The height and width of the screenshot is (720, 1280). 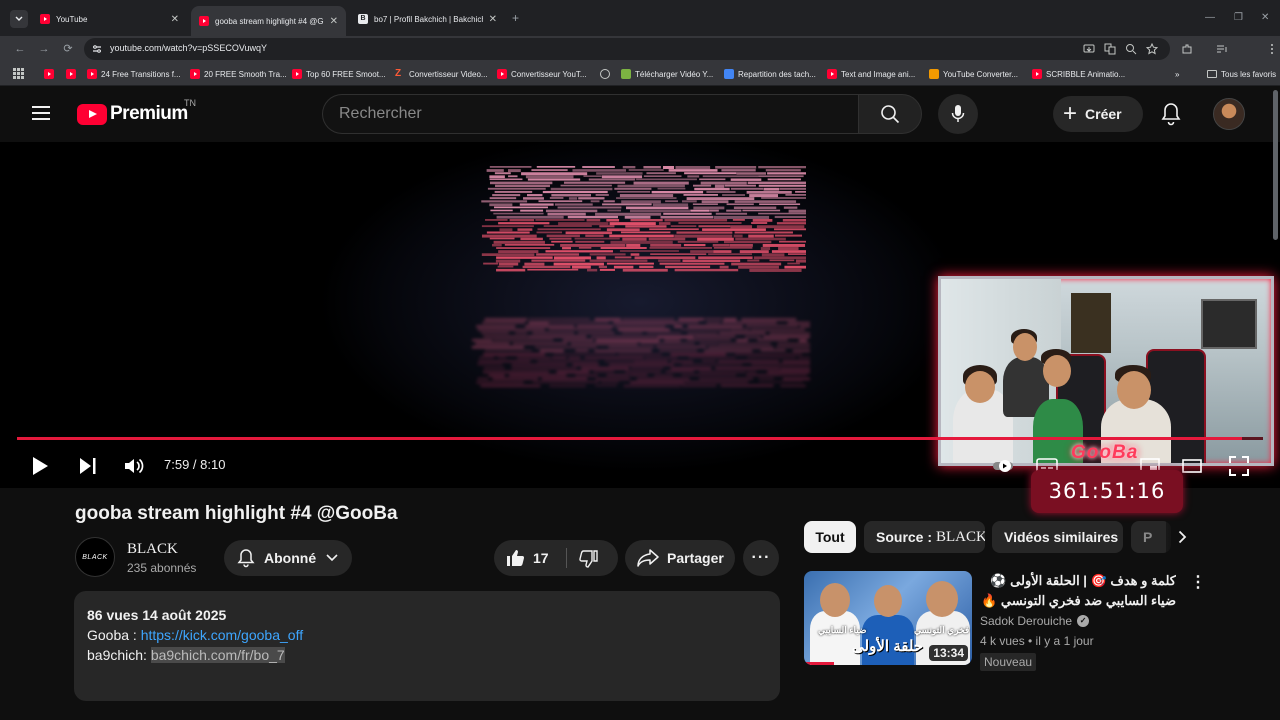 I want to click on voice-search-button, so click(x=958, y=114).